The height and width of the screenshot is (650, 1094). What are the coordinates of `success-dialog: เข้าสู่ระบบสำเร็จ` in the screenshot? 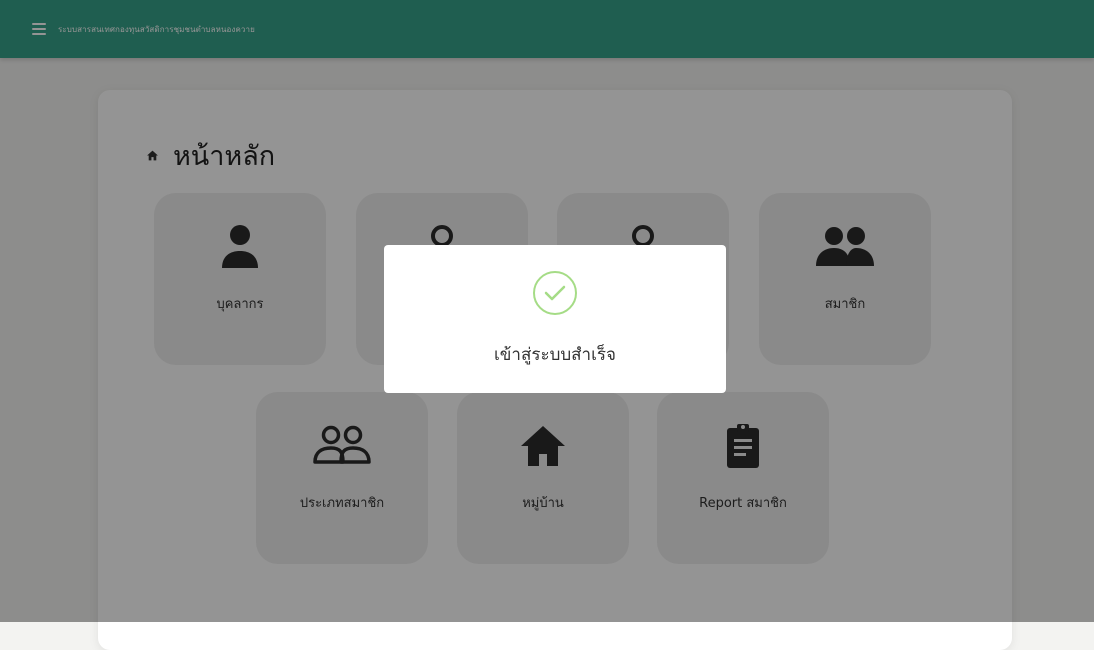 It's located at (555, 319).